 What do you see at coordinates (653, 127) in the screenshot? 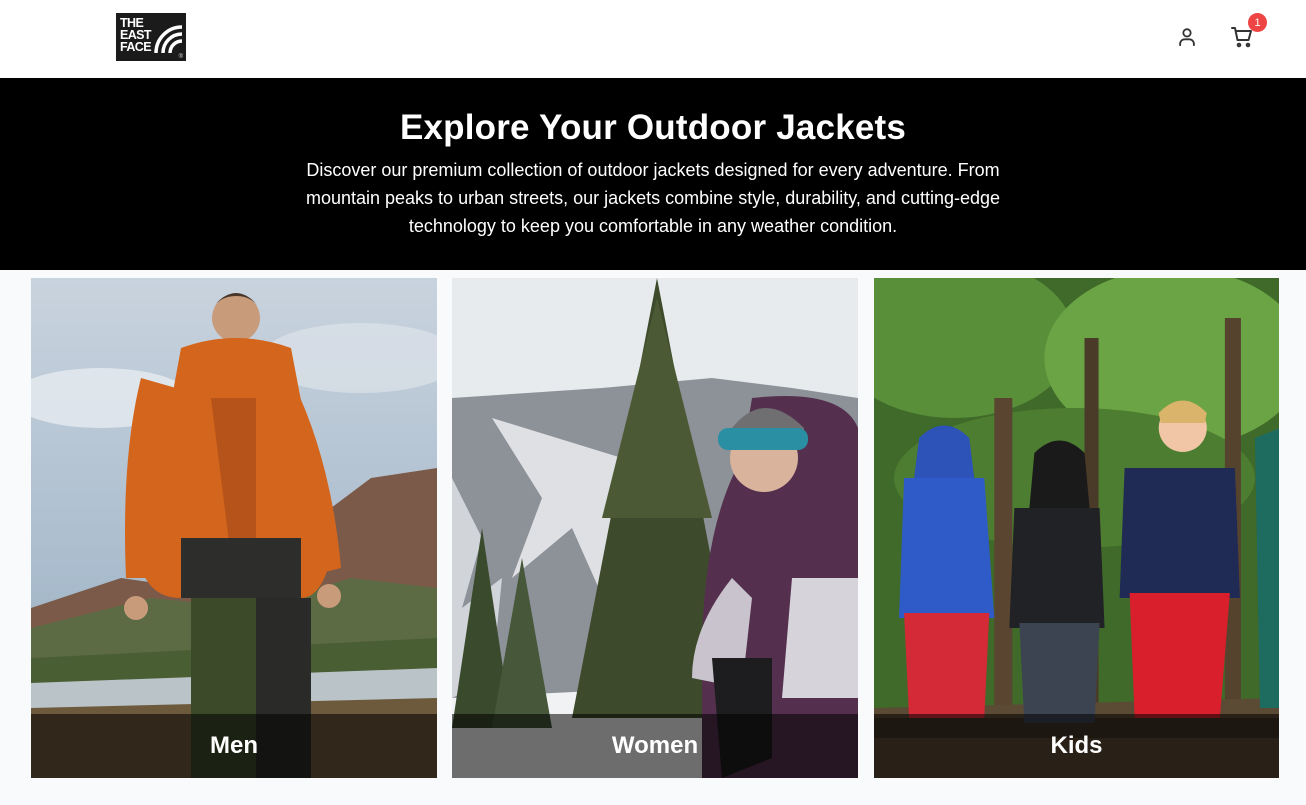
I see `hero-title: Explore Your Outdoor Jackets` at bounding box center [653, 127].